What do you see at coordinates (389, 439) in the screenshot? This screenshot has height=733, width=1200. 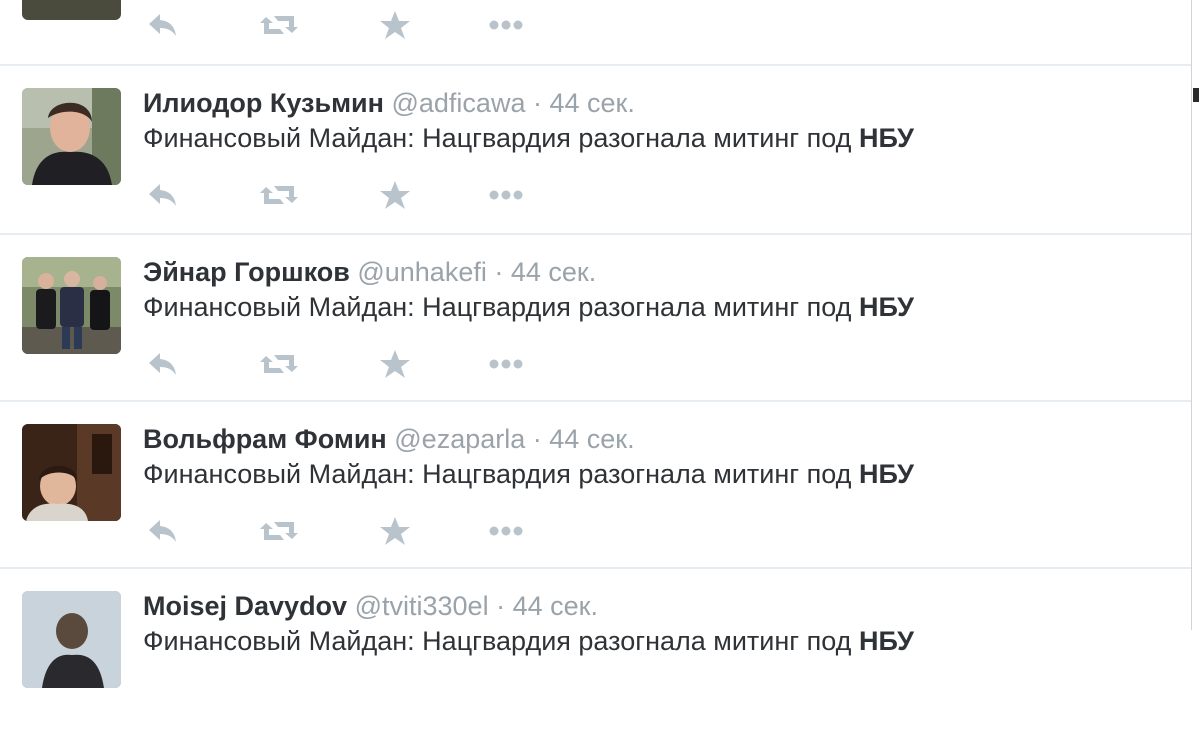 I see `tweet-header: Вольфрам Фомин @ezaparla · 44 сек.` at bounding box center [389, 439].